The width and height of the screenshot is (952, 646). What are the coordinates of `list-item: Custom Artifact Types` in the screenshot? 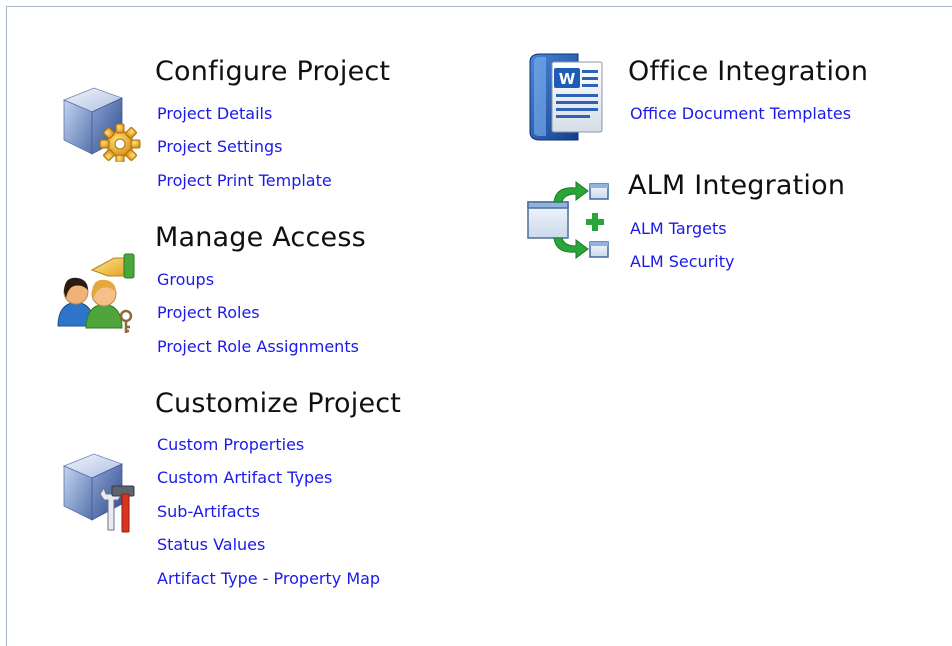 It's located at (268, 484).